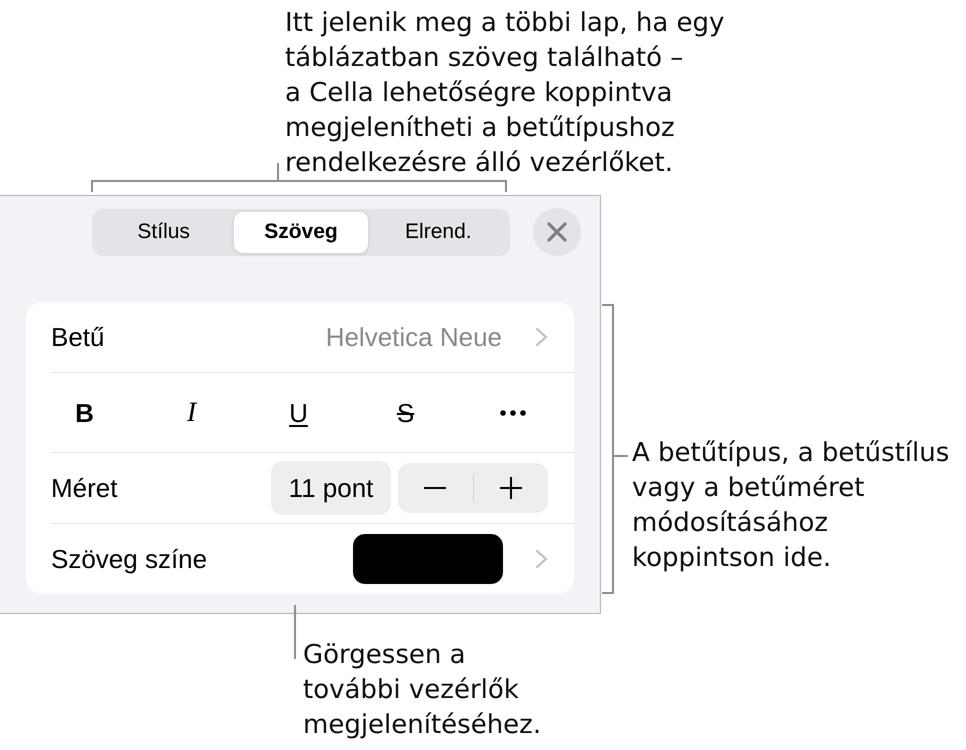  What do you see at coordinates (406, 413) in the screenshot?
I see `strikethrough-button: S` at bounding box center [406, 413].